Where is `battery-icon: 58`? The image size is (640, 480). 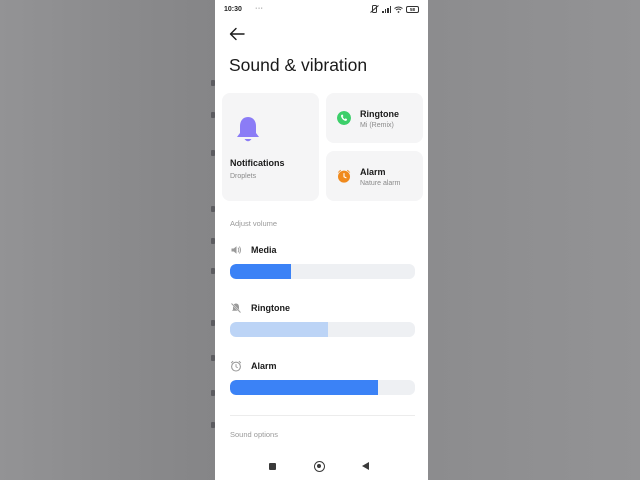 battery-icon: 58 is located at coordinates (412, 9).